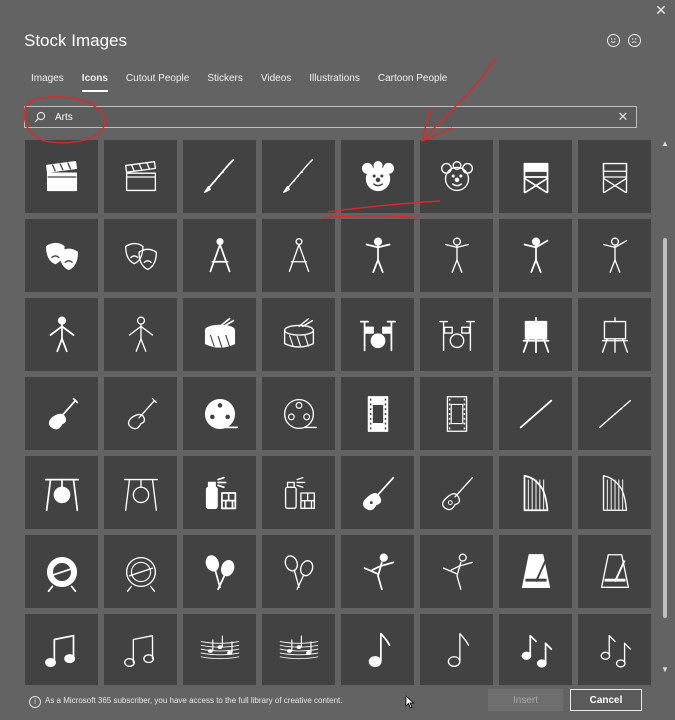  I want to click on clown-outline-tile, so click(456, 176).